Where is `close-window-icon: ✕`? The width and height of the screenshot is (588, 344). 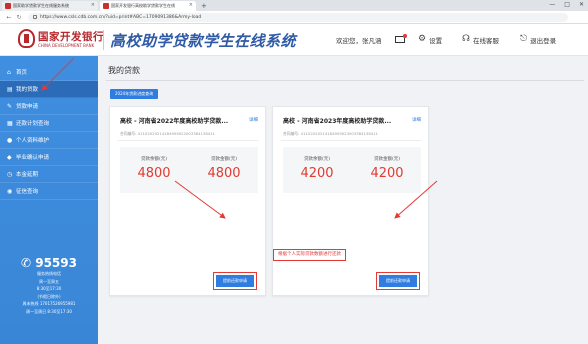 close-window-icon: ✕ is located at coordinates (581, 4).